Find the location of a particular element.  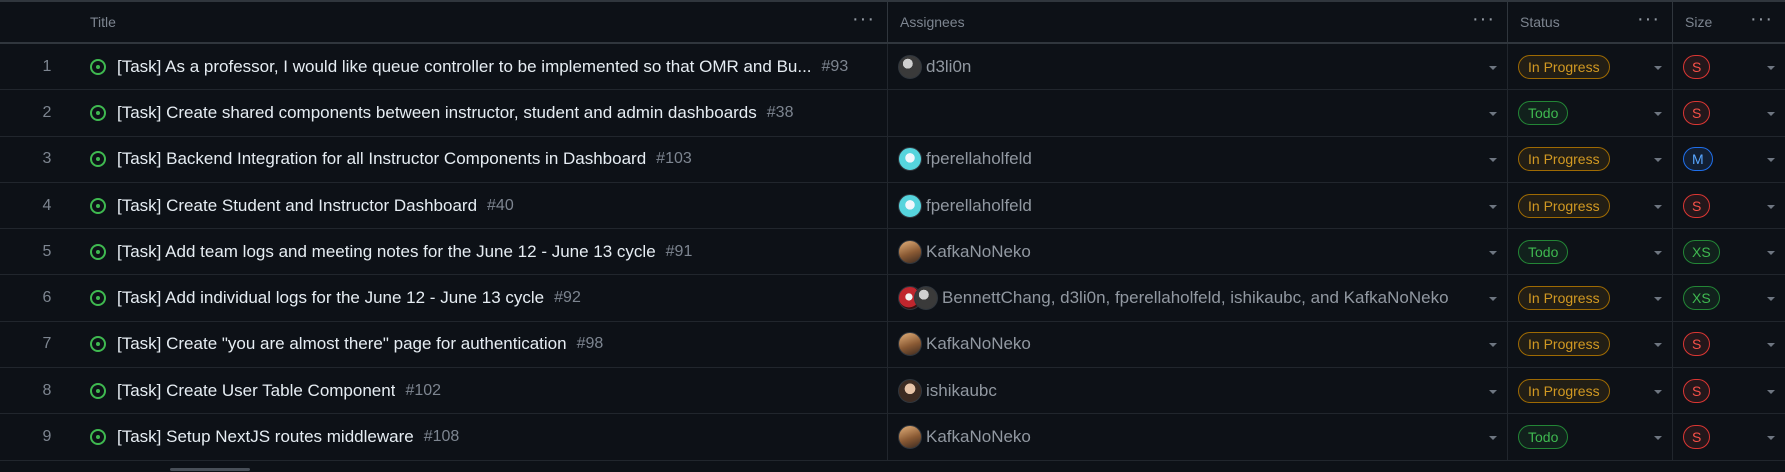

assignees-cell is located at coordinates (1198, 113).